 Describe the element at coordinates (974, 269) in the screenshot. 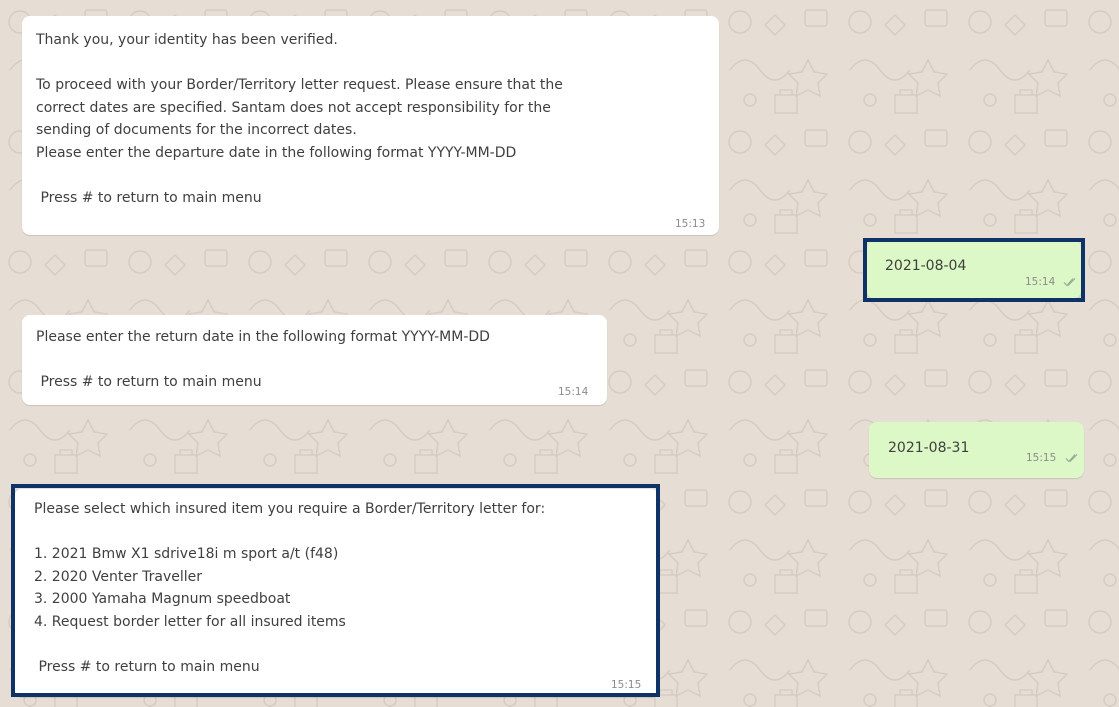

I see `outgoing-message: 2021-08-04 15:14` at that location.